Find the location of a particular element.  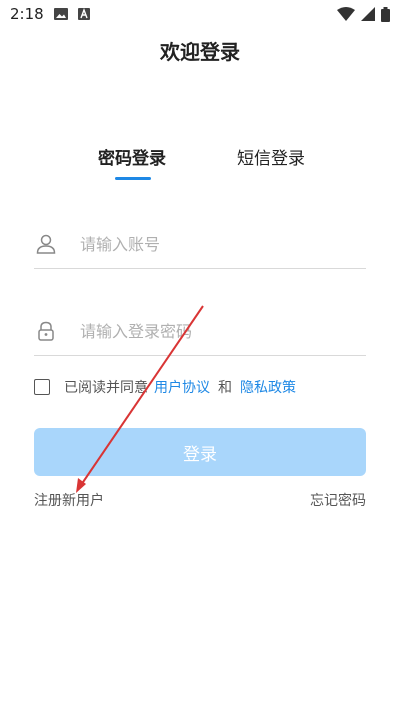

annotation-arrow is located at coordinates (140, 399).